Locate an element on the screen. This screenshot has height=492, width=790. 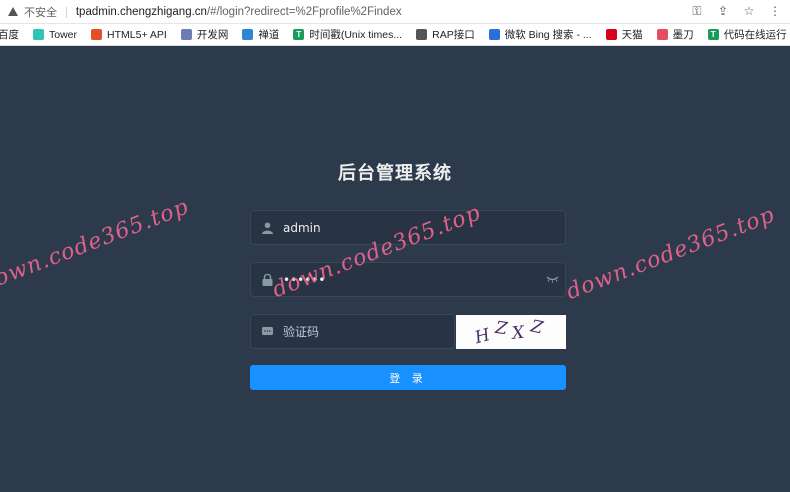
html5-icon is located at coordinates (97, 34).